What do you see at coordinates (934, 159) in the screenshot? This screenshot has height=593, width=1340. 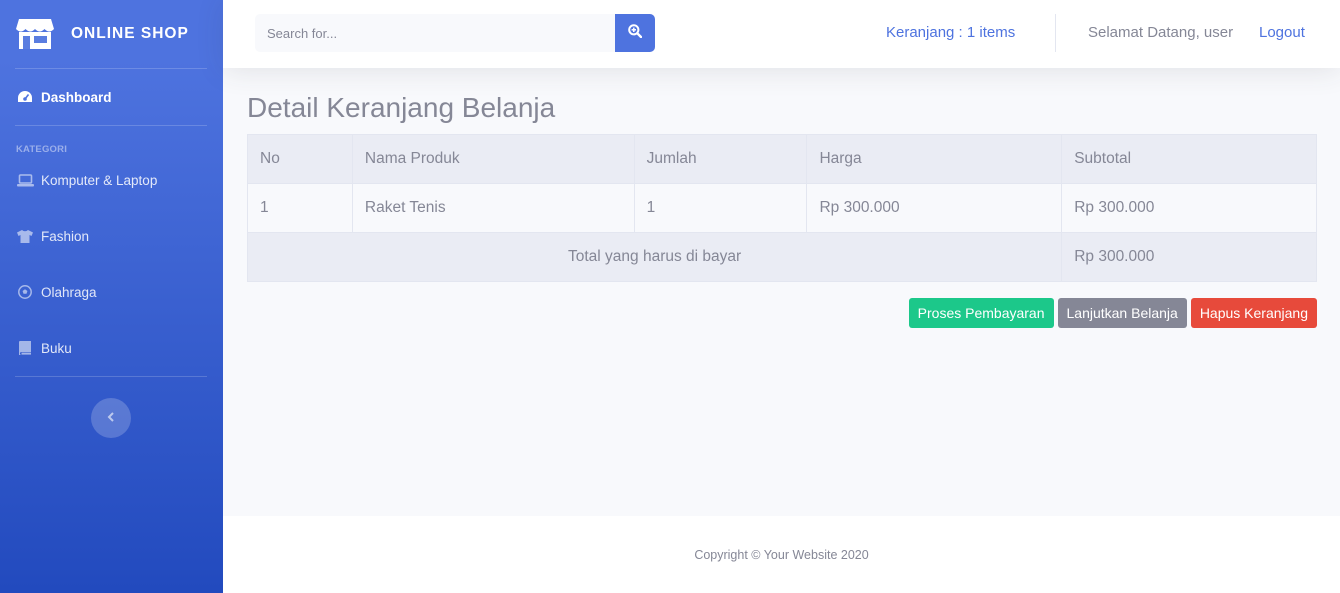 I see `column-header-harga: Harga` at bounding box center [934, 159].